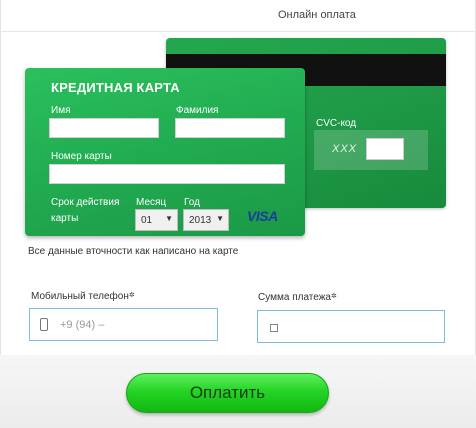 This screenshot has height=428, width=476. I want to click on page-title: Онлайн оплата, so click(317, 15).